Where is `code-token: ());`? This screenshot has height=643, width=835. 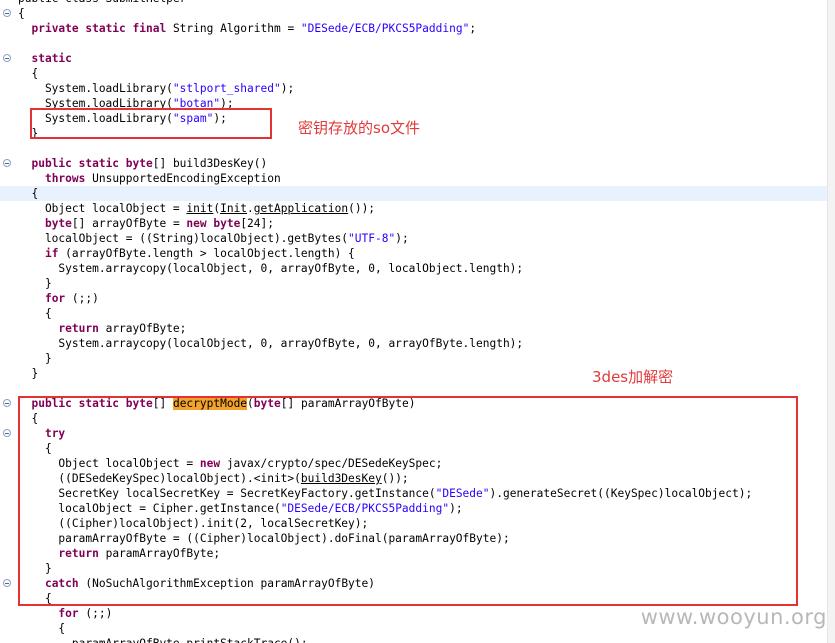 code-token: ()); is located at coordinates (362, 208).